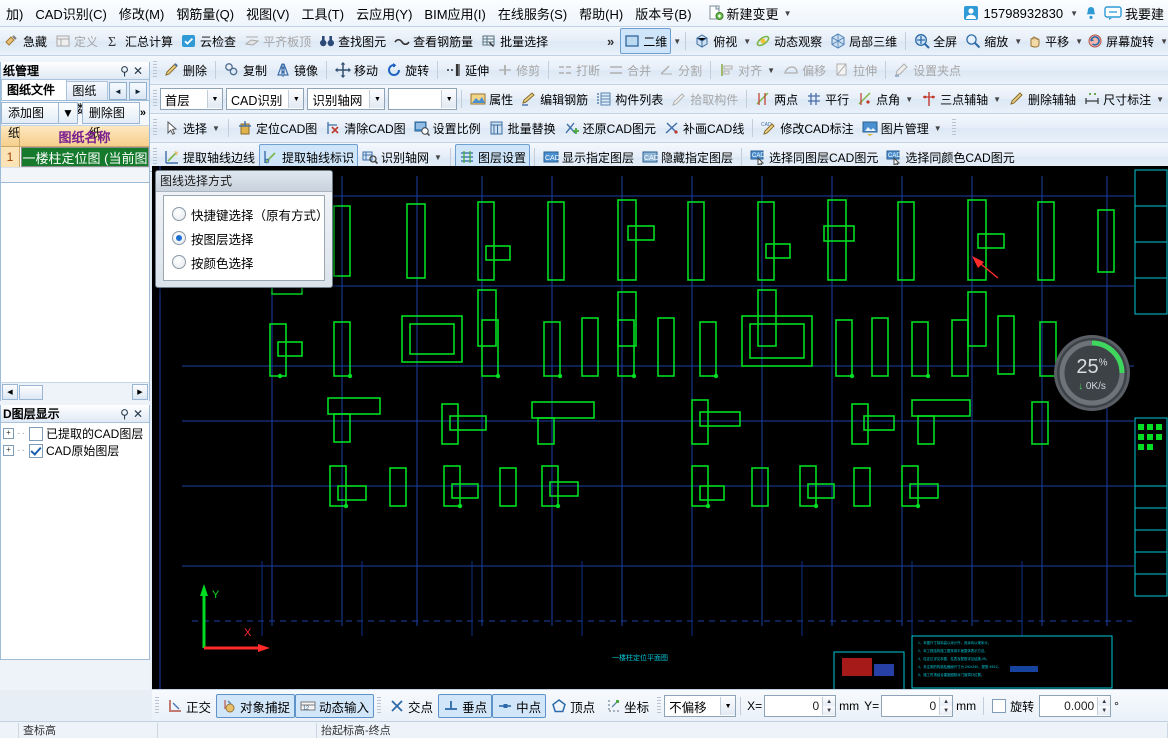  Describe the element at coordinates (863, 41) in the screenshot. I see `tool-local-3d: 局部三维` at that location.